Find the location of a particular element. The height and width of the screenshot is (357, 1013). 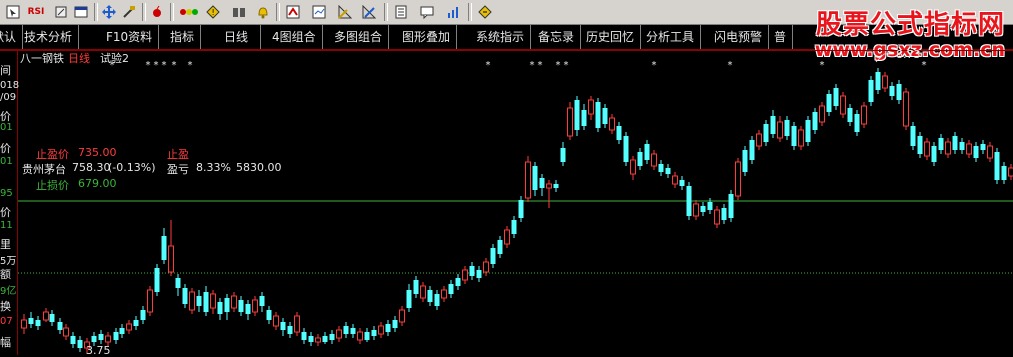

notebook-icon is located at coordinates (401, 12).